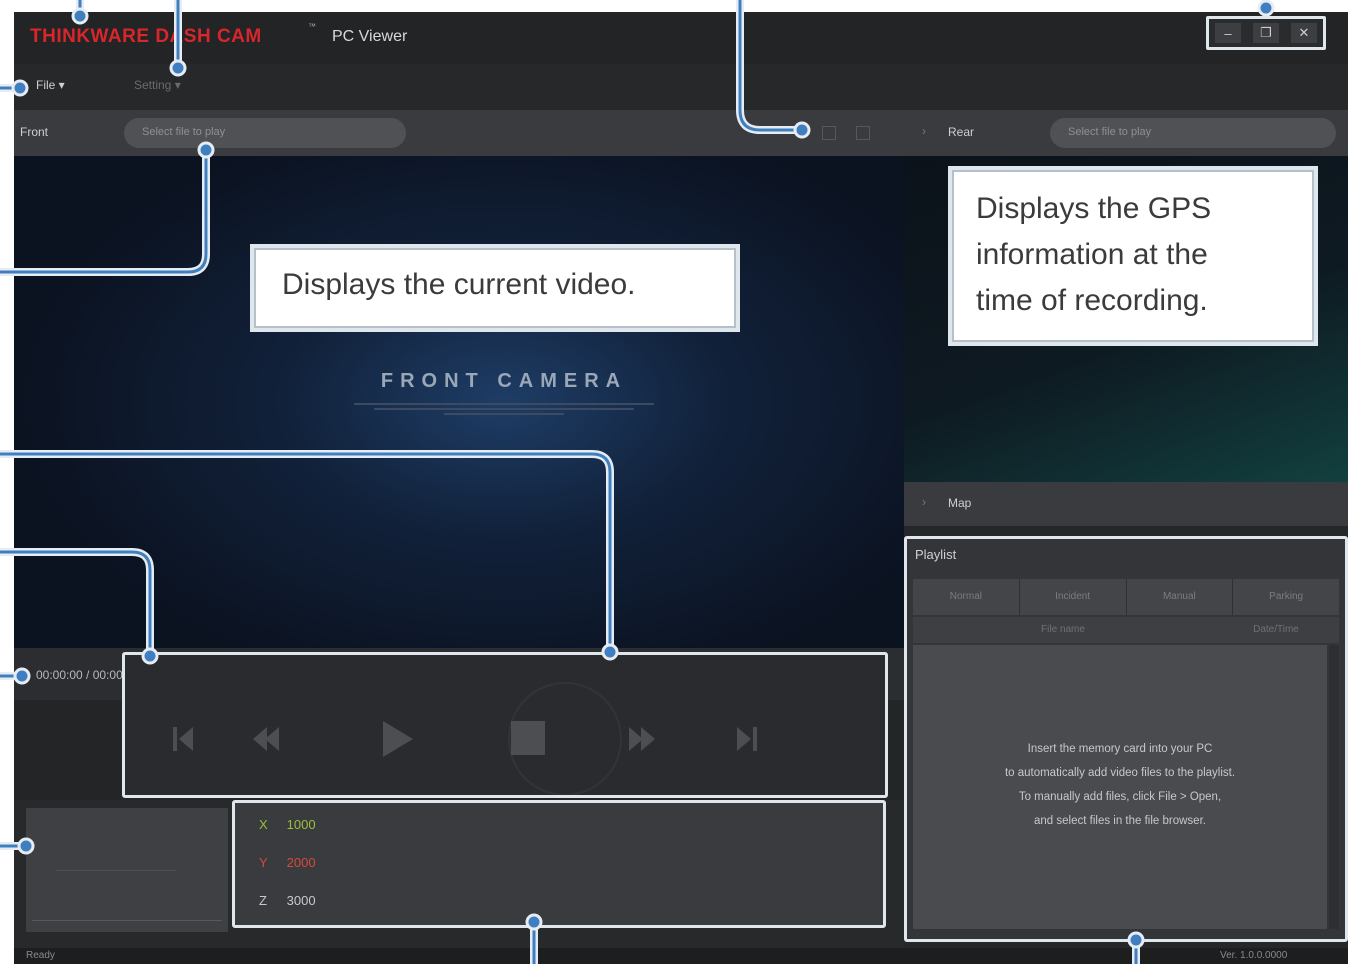 The height and width of the screenshot is (964, 1352). I want to click on axis-x-value: 1000, so click(301, 824).